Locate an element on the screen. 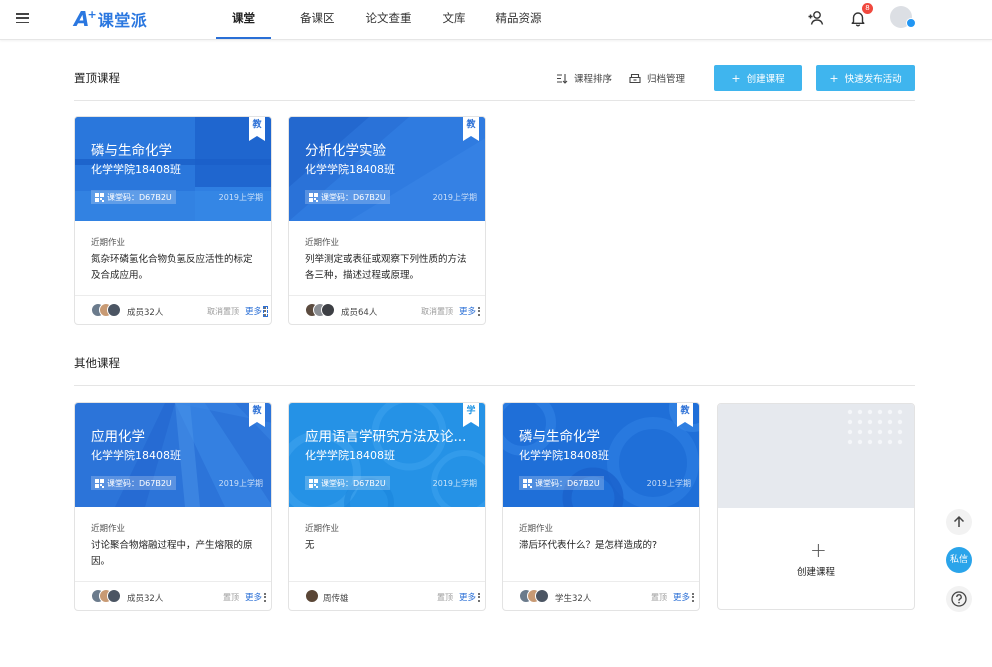  course-banner: 分析化学实验 化学学院18408班 课堂码：D67B2U 2019上学期 教 is located at coordinates (387, 169).